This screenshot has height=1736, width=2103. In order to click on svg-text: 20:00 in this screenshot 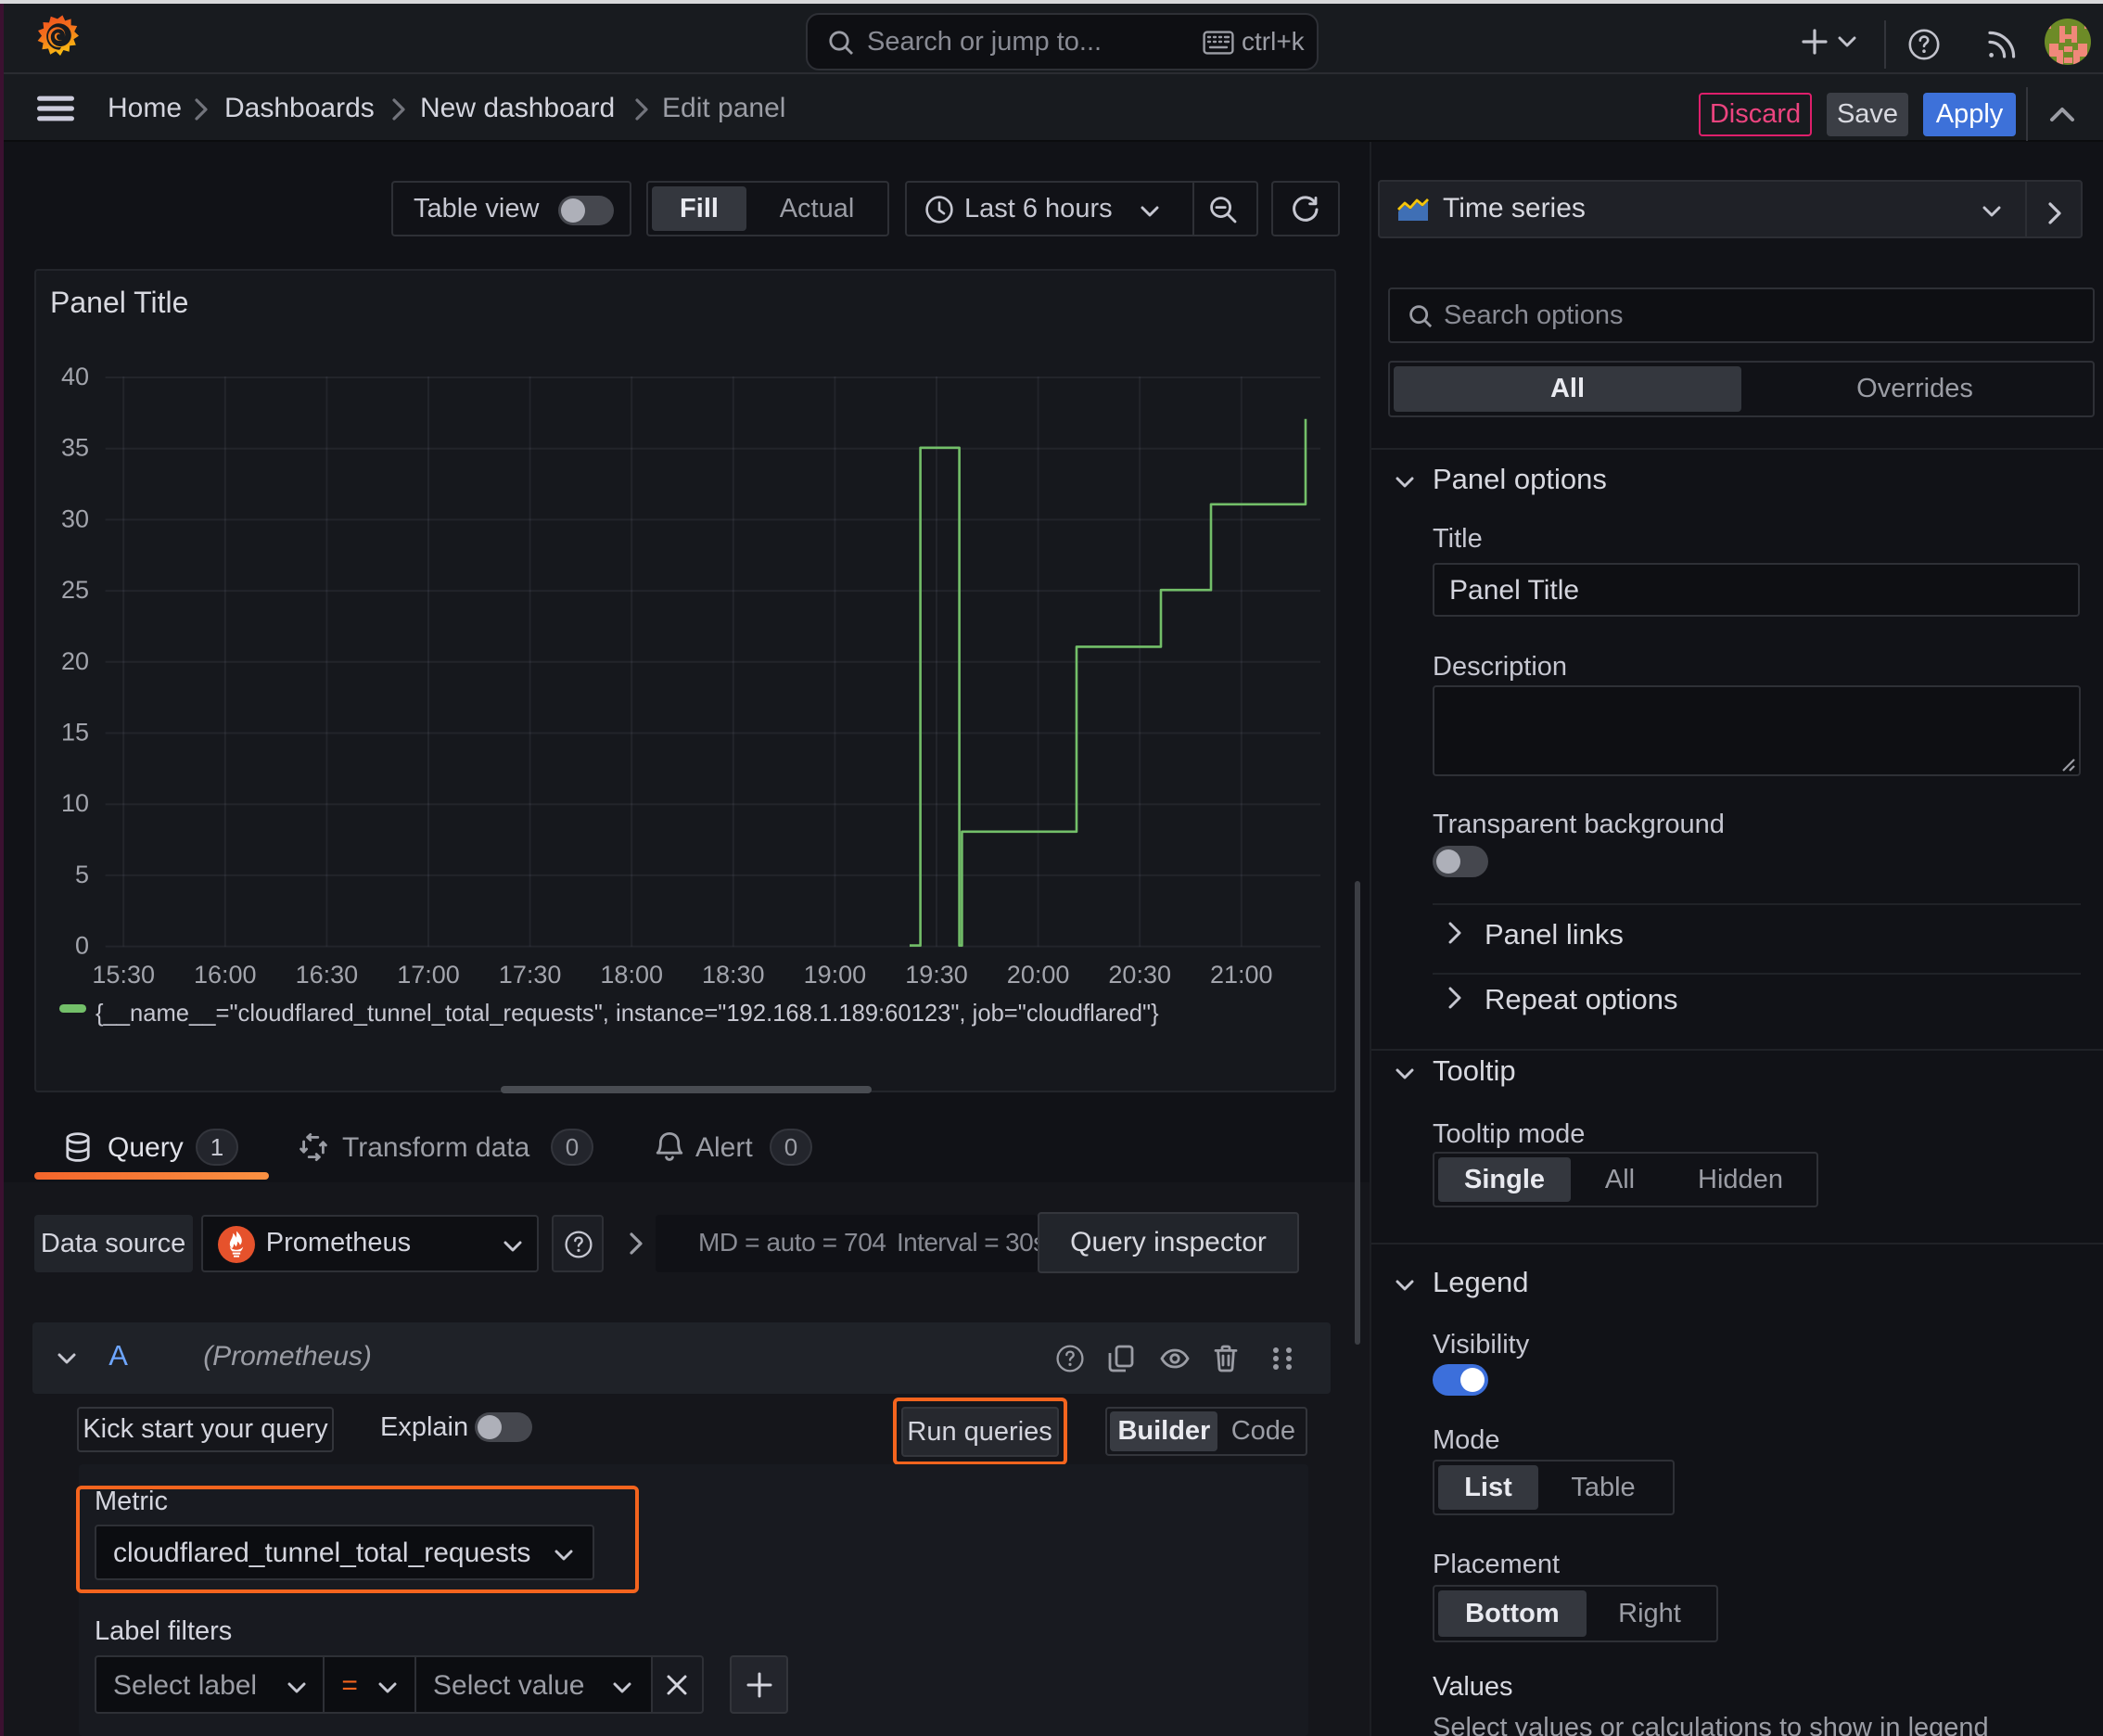, I will do `click(1038, 975)`.